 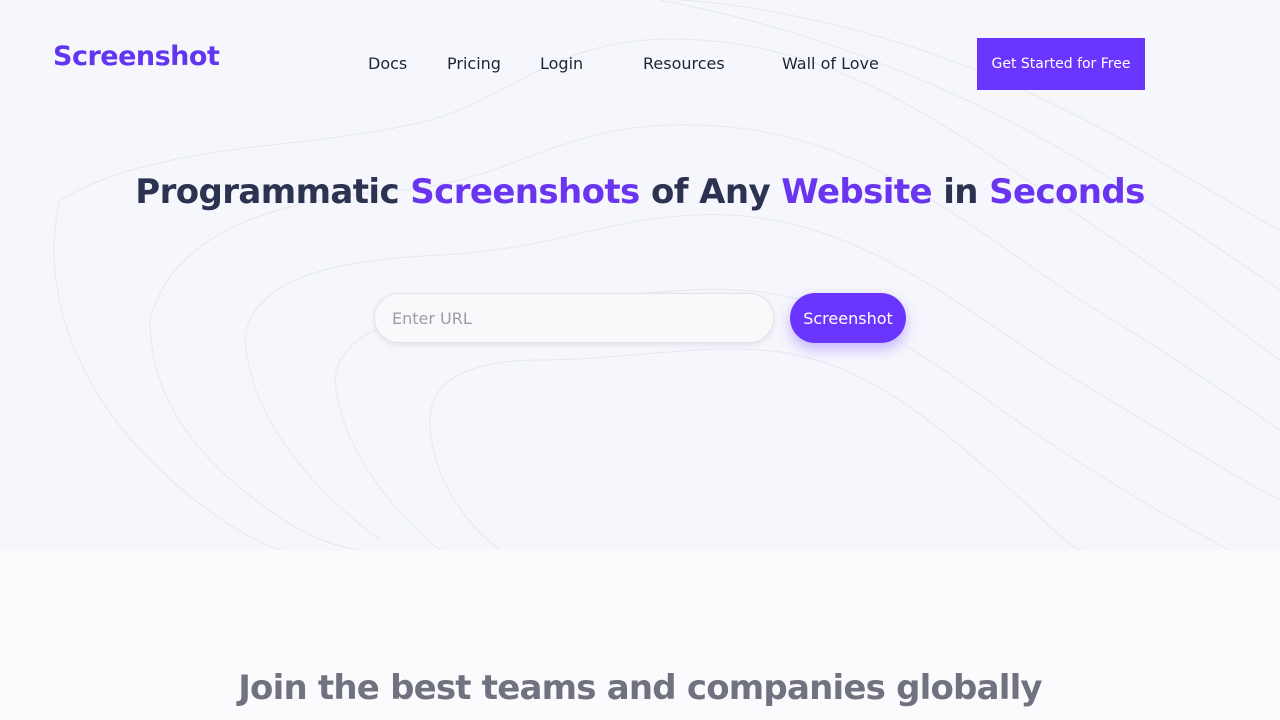 What do you see at coordinates (574, 318) in the screenshot?
I see `url-input` at bounding box center [574, 318].